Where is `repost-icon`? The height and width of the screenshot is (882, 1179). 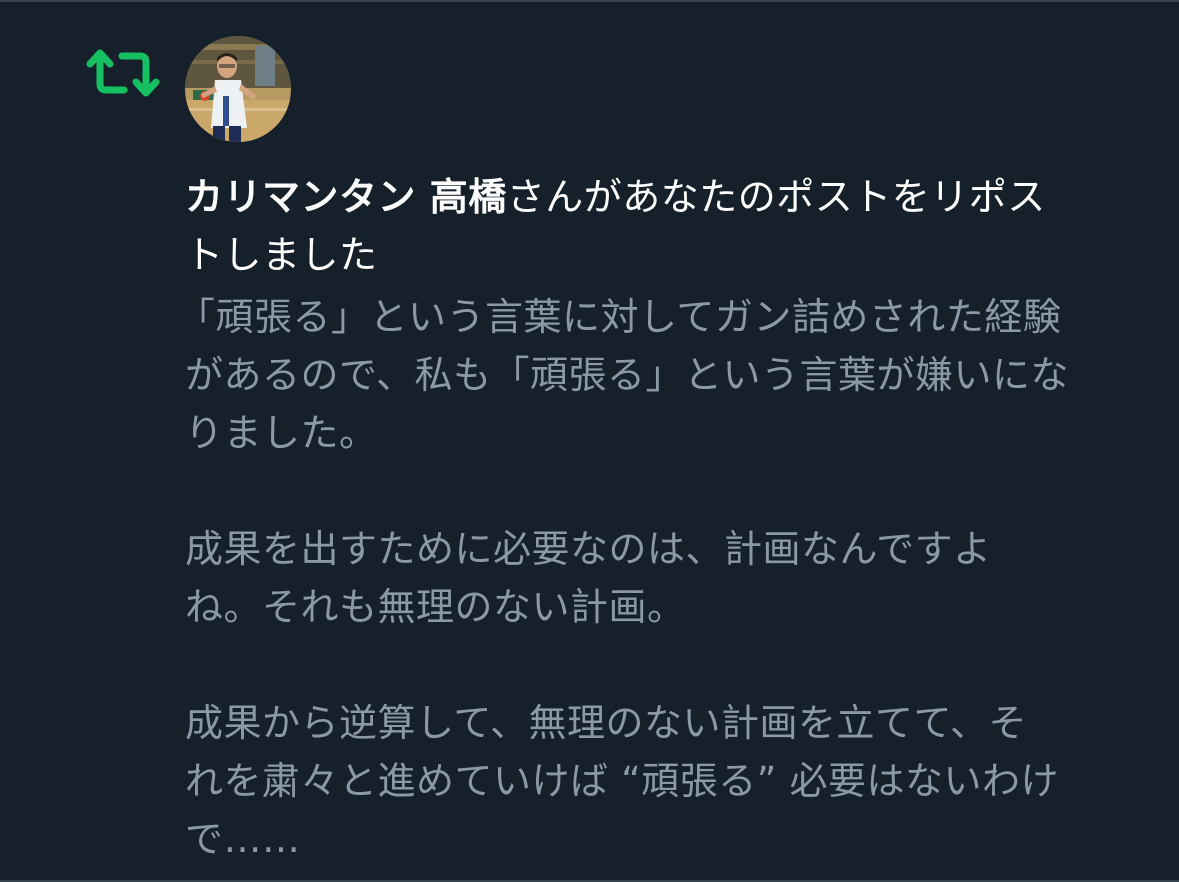
repost-icon is located at coordinates (123, 73).